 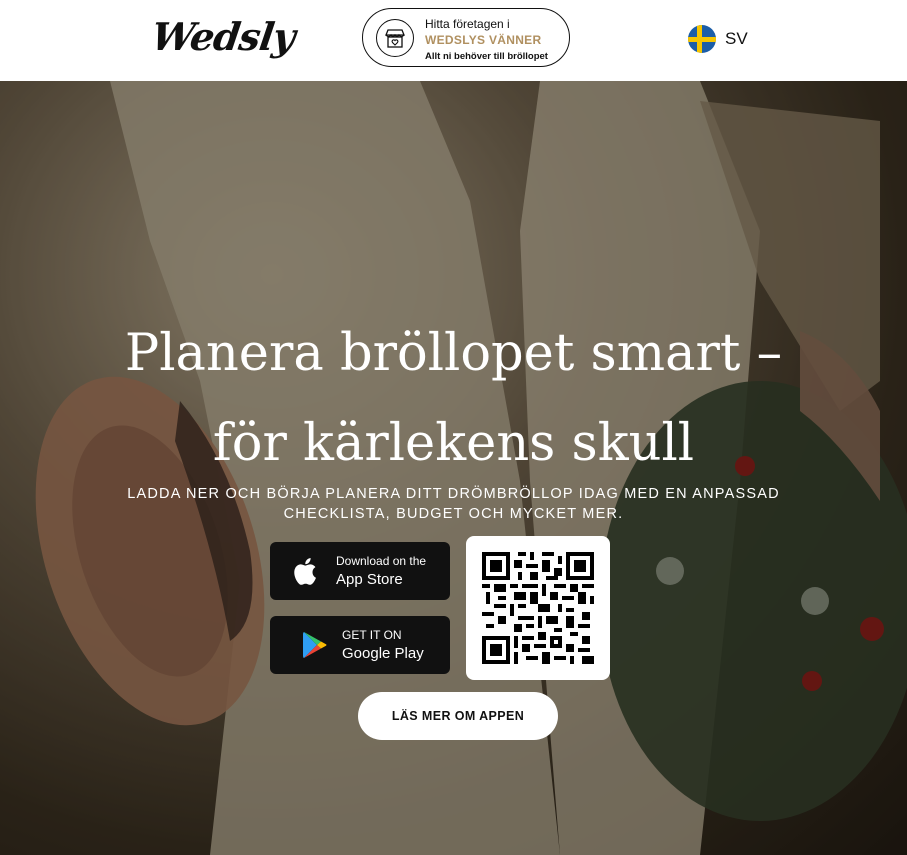 I want to click on vendors-line3: Allt ni behöver till bröllopet, so click(x=486, y=56).